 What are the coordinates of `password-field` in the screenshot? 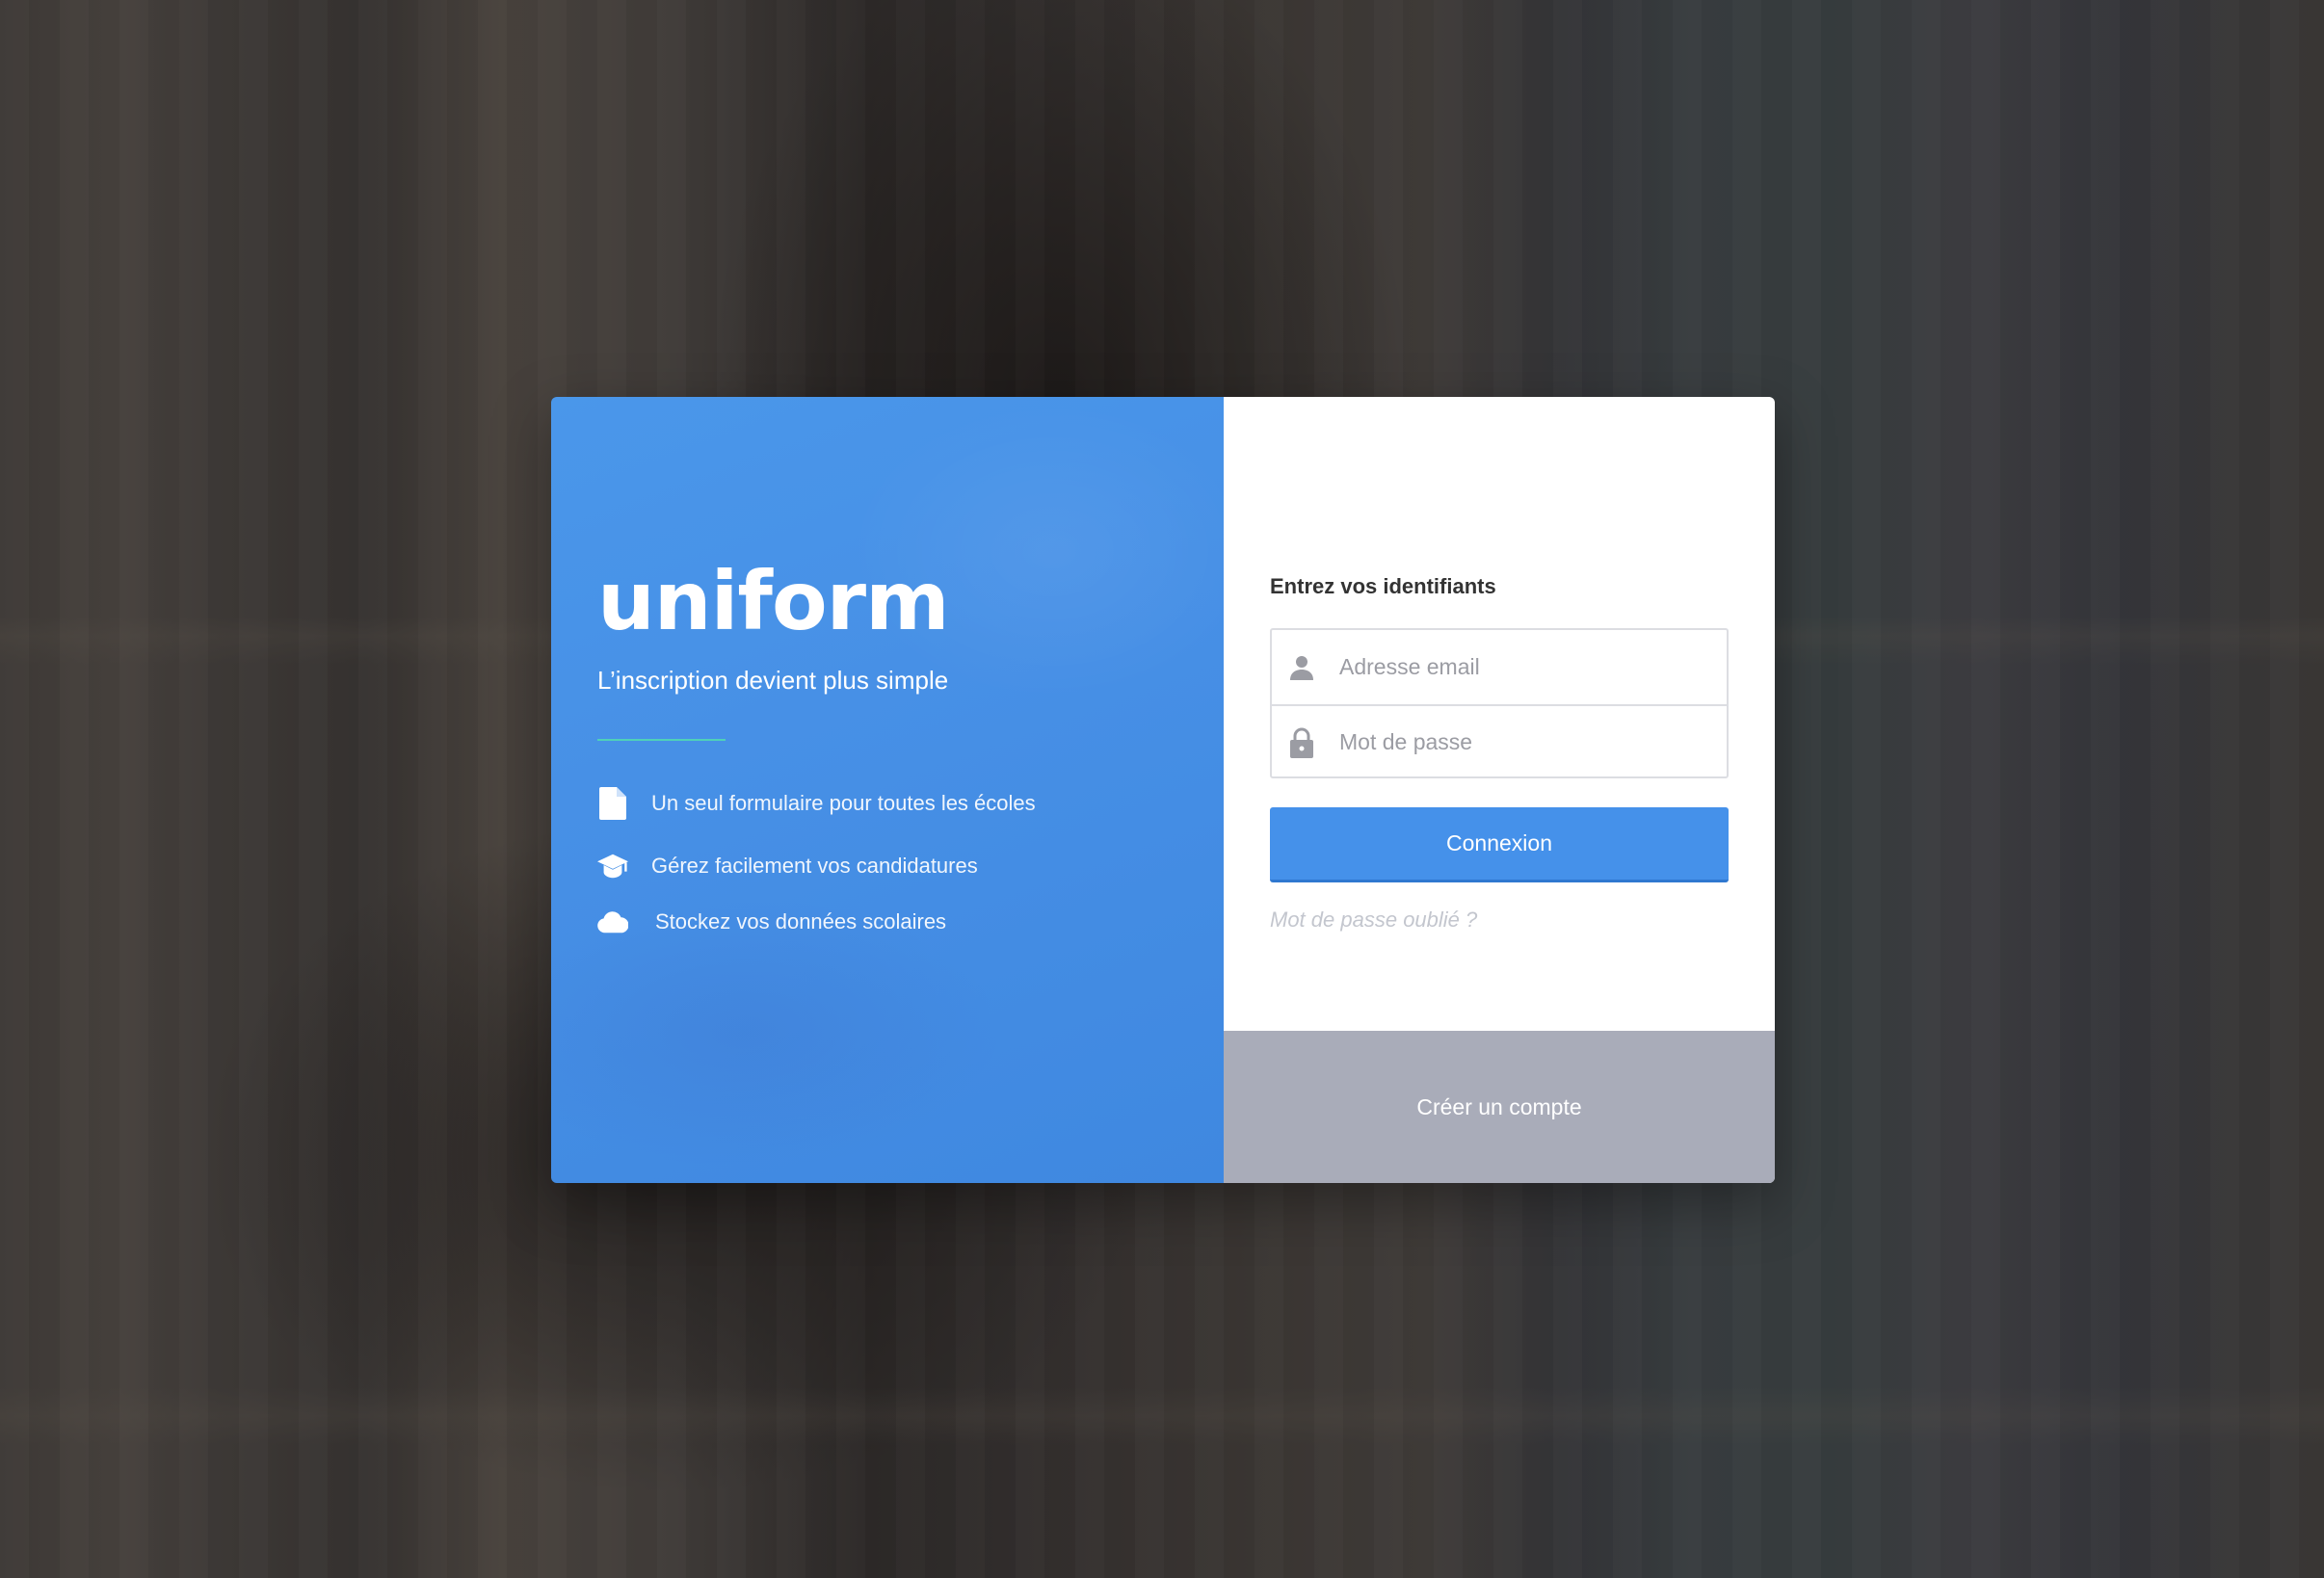 It's located at (1522, 742).